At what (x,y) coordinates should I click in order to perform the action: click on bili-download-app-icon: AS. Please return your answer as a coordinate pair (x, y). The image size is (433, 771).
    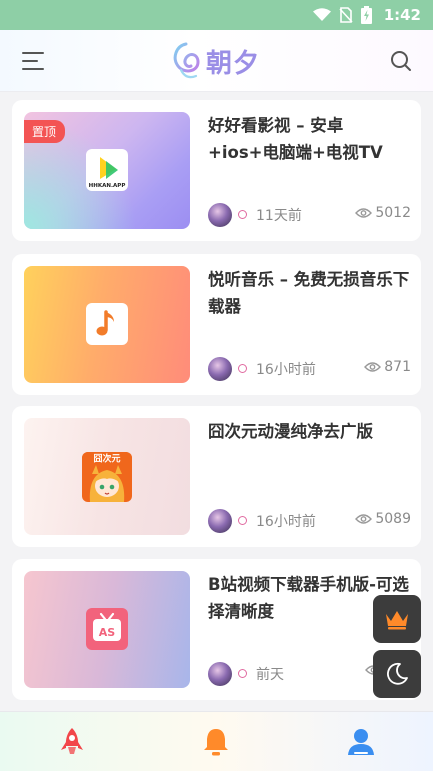
    Looking at the image, I should click on (107, 629).